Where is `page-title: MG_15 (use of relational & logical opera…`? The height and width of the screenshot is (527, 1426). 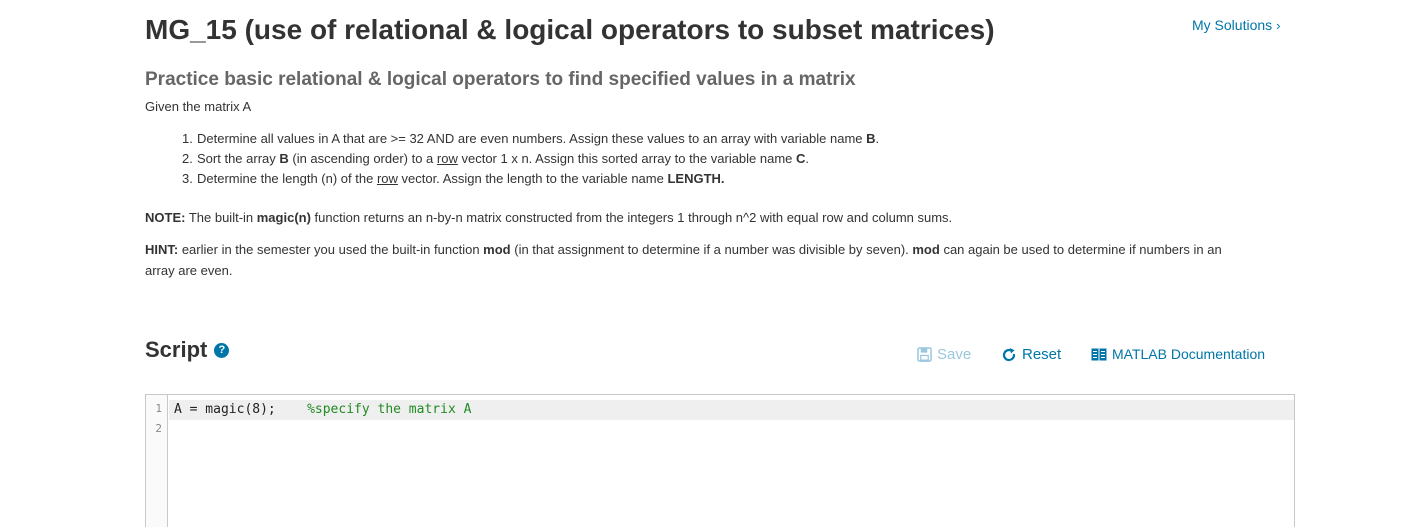
page-title: MG_15 (use of relational & logical opera… is located at coordinates (570, 29).